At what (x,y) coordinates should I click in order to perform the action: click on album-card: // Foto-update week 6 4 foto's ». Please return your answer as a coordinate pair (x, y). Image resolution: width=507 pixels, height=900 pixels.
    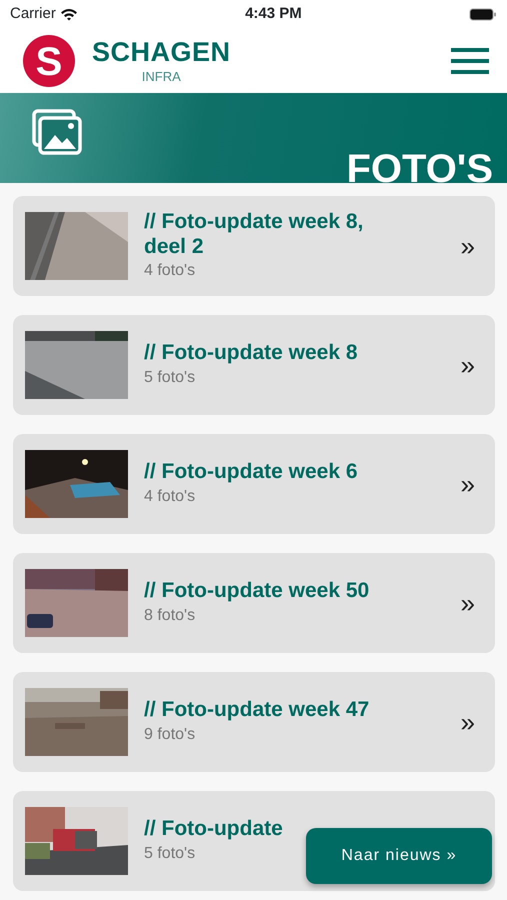
    Looking at the image, I should click on (254, 484).